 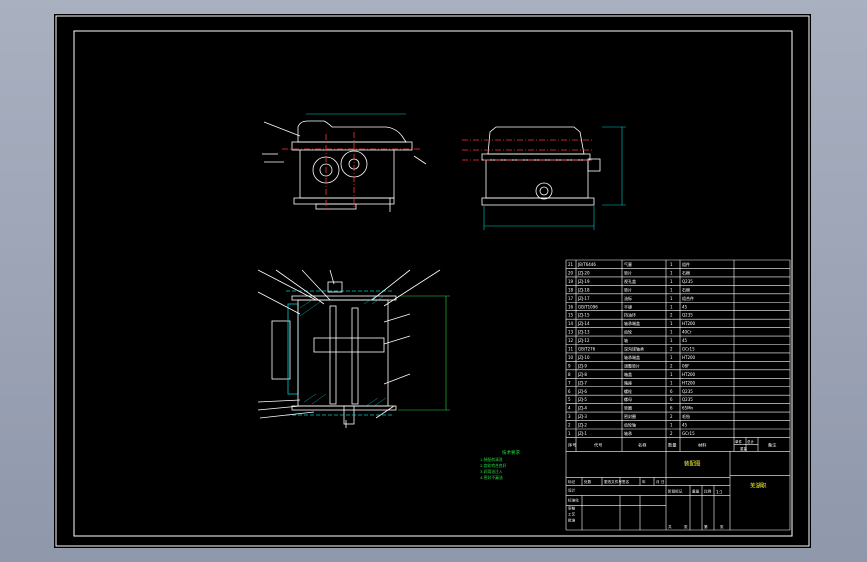 What do you see at coordinates (628, 425) in the screenshot?
I see `table-row: 2 JZJ-2 齿轮轴 1 45` at bounding box center [628, 425].